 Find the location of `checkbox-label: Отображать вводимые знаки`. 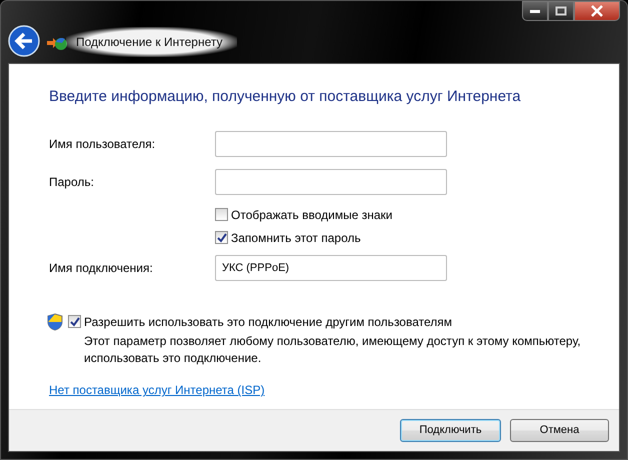

checkbox-label: Отображать вводимые знаки is located at coordinates (311, 215).